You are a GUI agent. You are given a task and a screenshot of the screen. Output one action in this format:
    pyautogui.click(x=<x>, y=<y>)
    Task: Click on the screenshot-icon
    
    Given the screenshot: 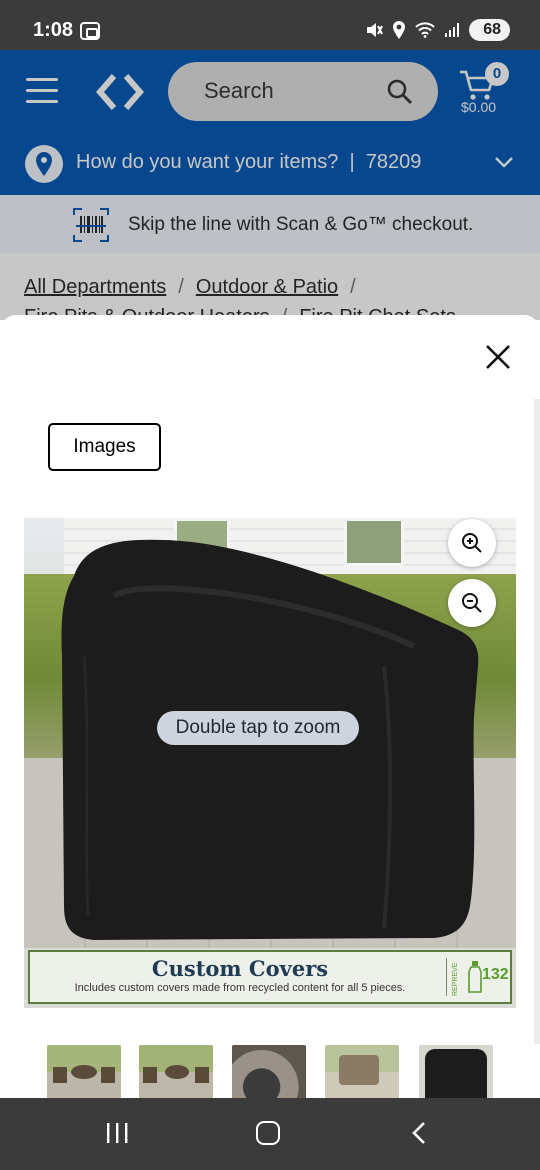 What is the action you would take?
    pyautogui.click(x=90, y=31)
    